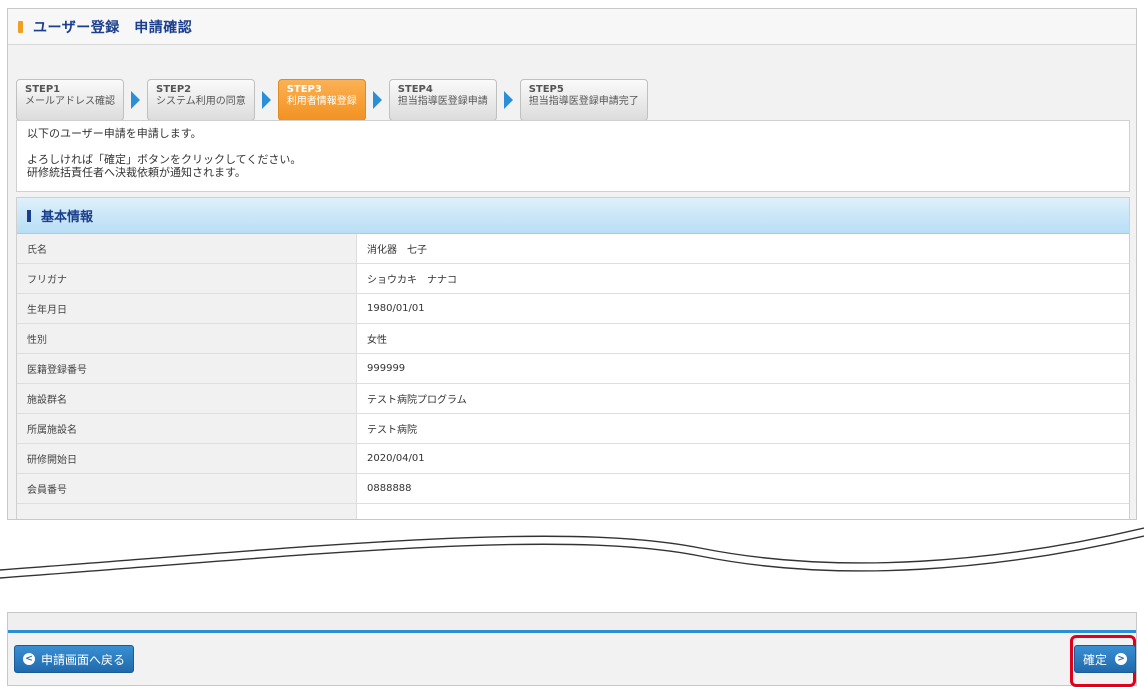 This screenshot has height=687, width=1144. Describe the element at coordinates (573, 489) in the screenshot. I see `info-row-member-number: 会員番号 0888888` at that location.